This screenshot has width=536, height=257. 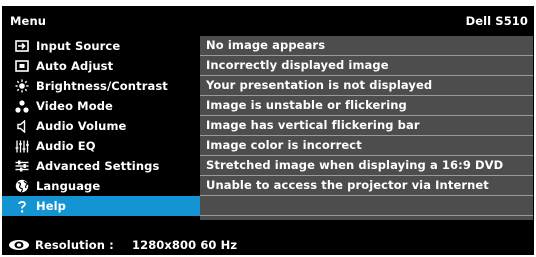 What do you see at coordinates (366, 46) in the screenshot?
I see `help-topic-item: No image appears` at bounding box center [366, 46].